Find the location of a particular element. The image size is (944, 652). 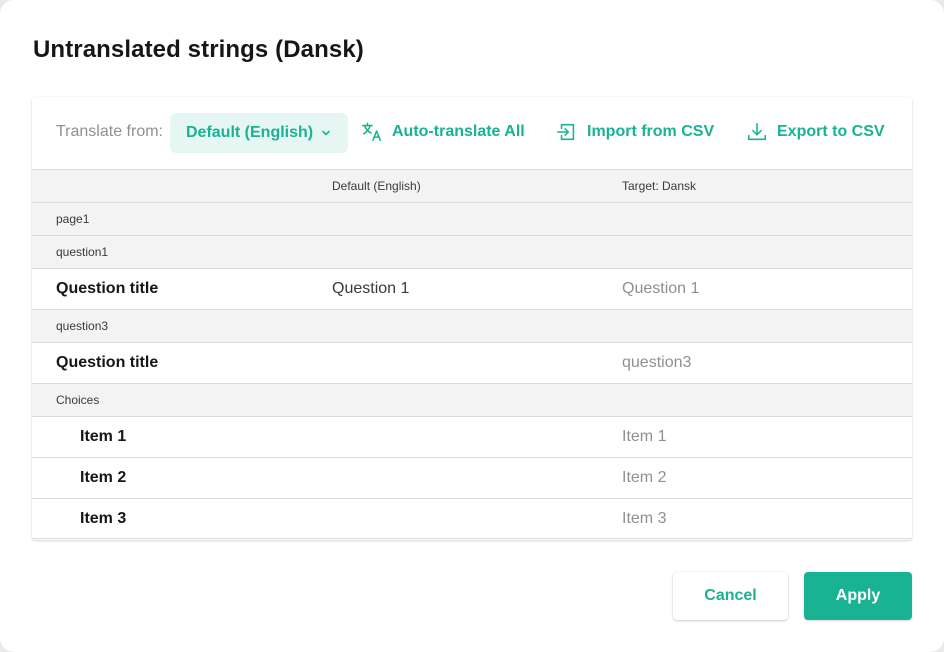

group-label: question3 is located at coordinates (82, 326).